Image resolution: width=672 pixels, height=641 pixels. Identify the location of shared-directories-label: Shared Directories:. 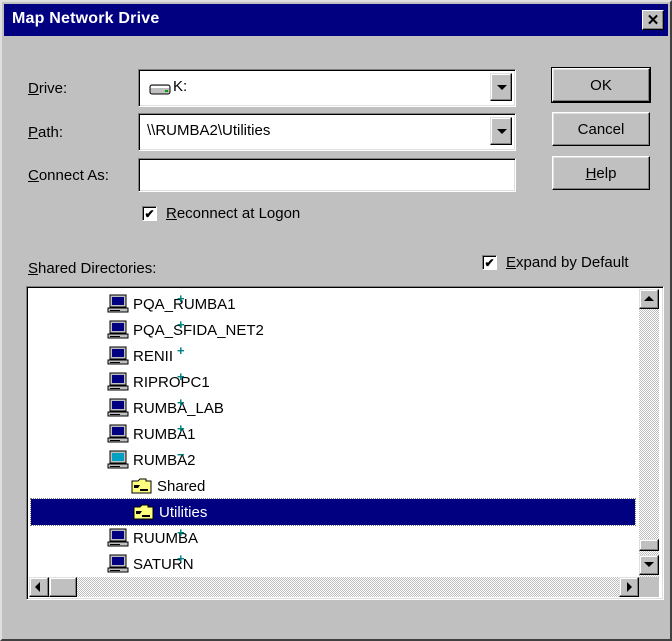
(92, 268).